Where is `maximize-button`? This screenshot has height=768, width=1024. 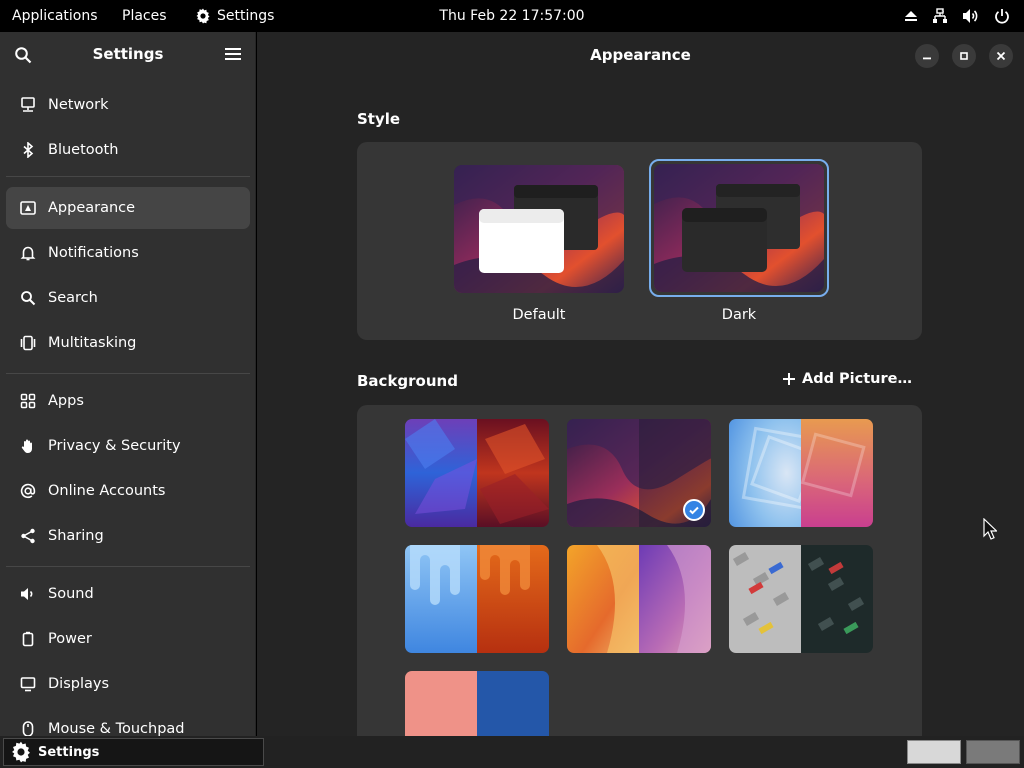
maximize-button is located at coordinates (964, 56).